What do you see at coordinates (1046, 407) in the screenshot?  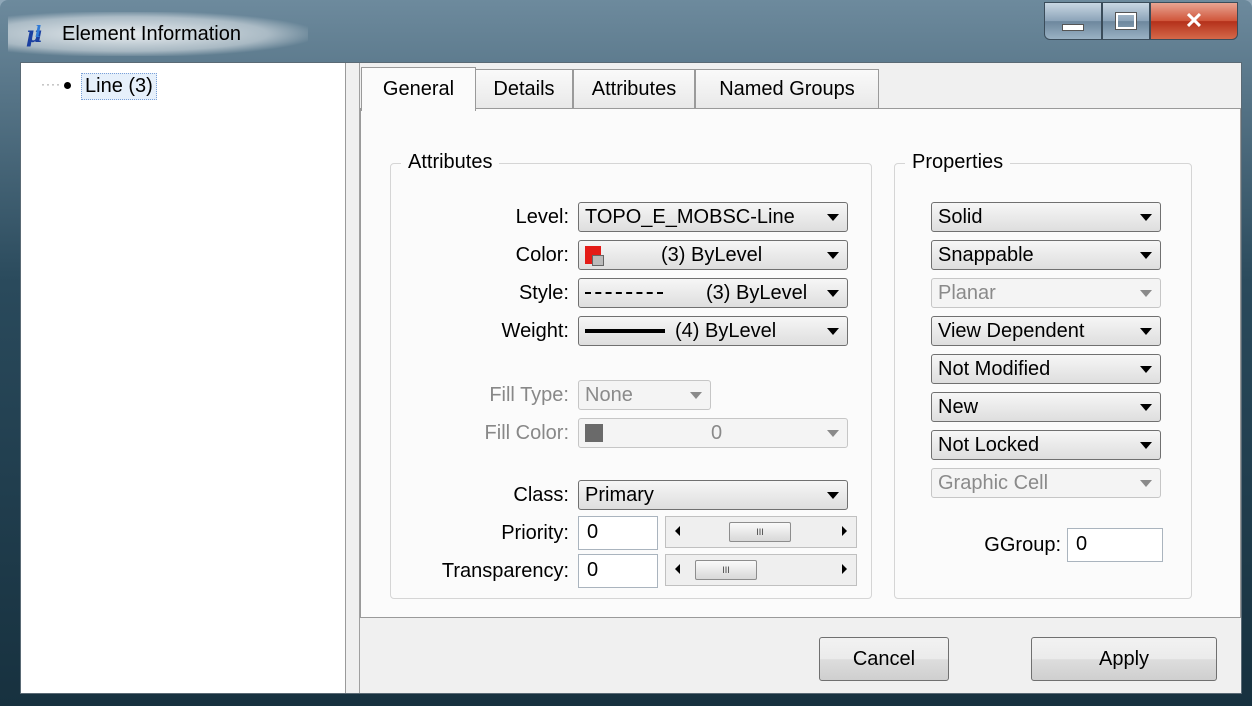 I see `new-dropdown: New` at bounding box center [1046, 407].